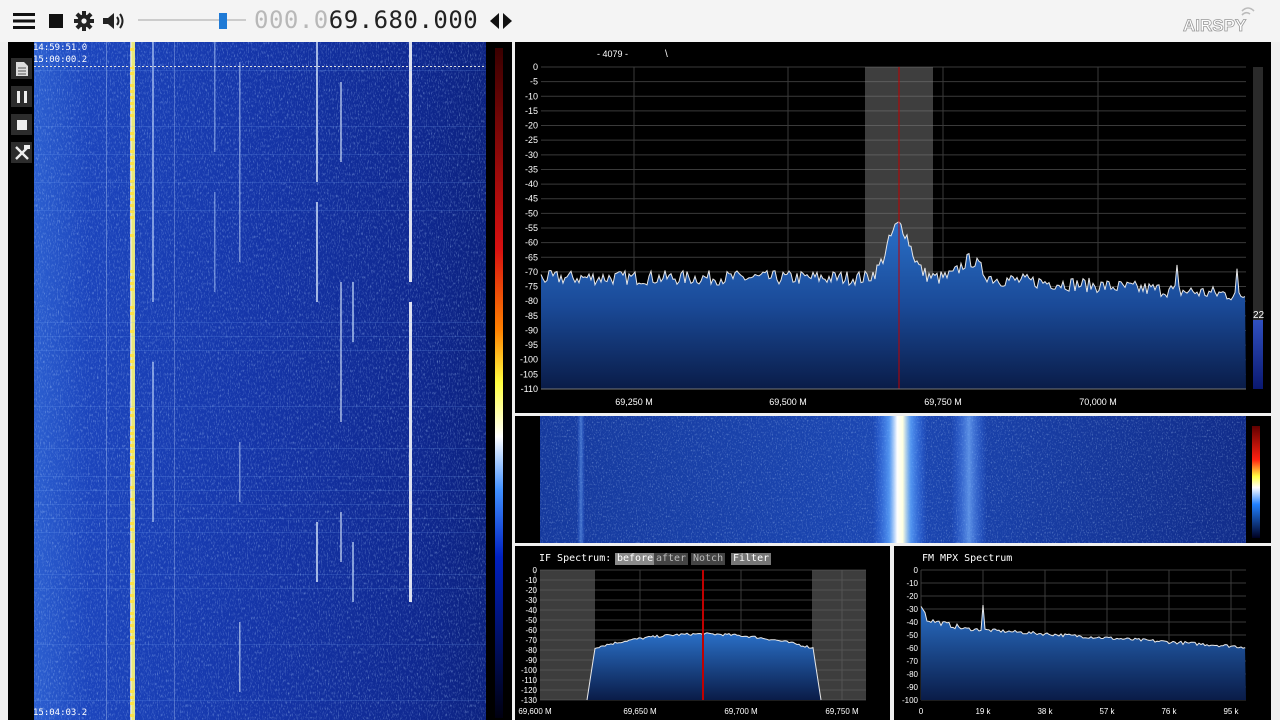  I want to click on waterfall-sidebar, so click(21, 381).